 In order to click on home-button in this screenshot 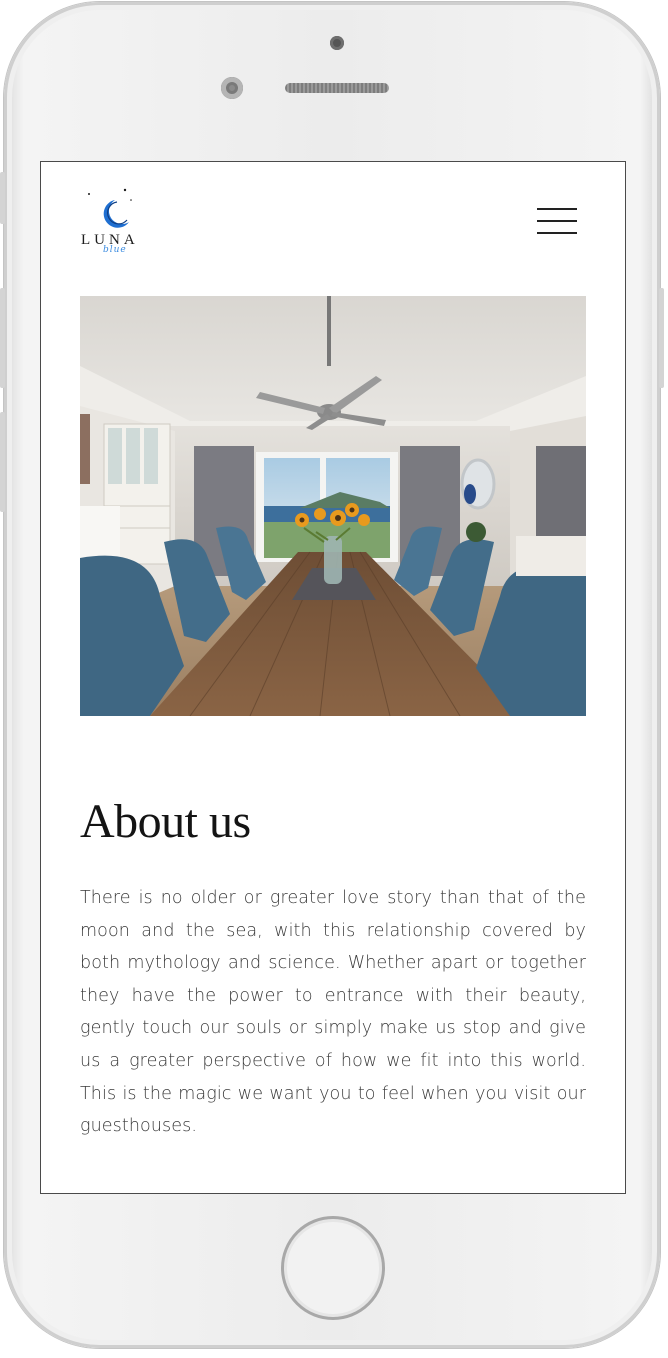, I will do `click(333, 1268)`.